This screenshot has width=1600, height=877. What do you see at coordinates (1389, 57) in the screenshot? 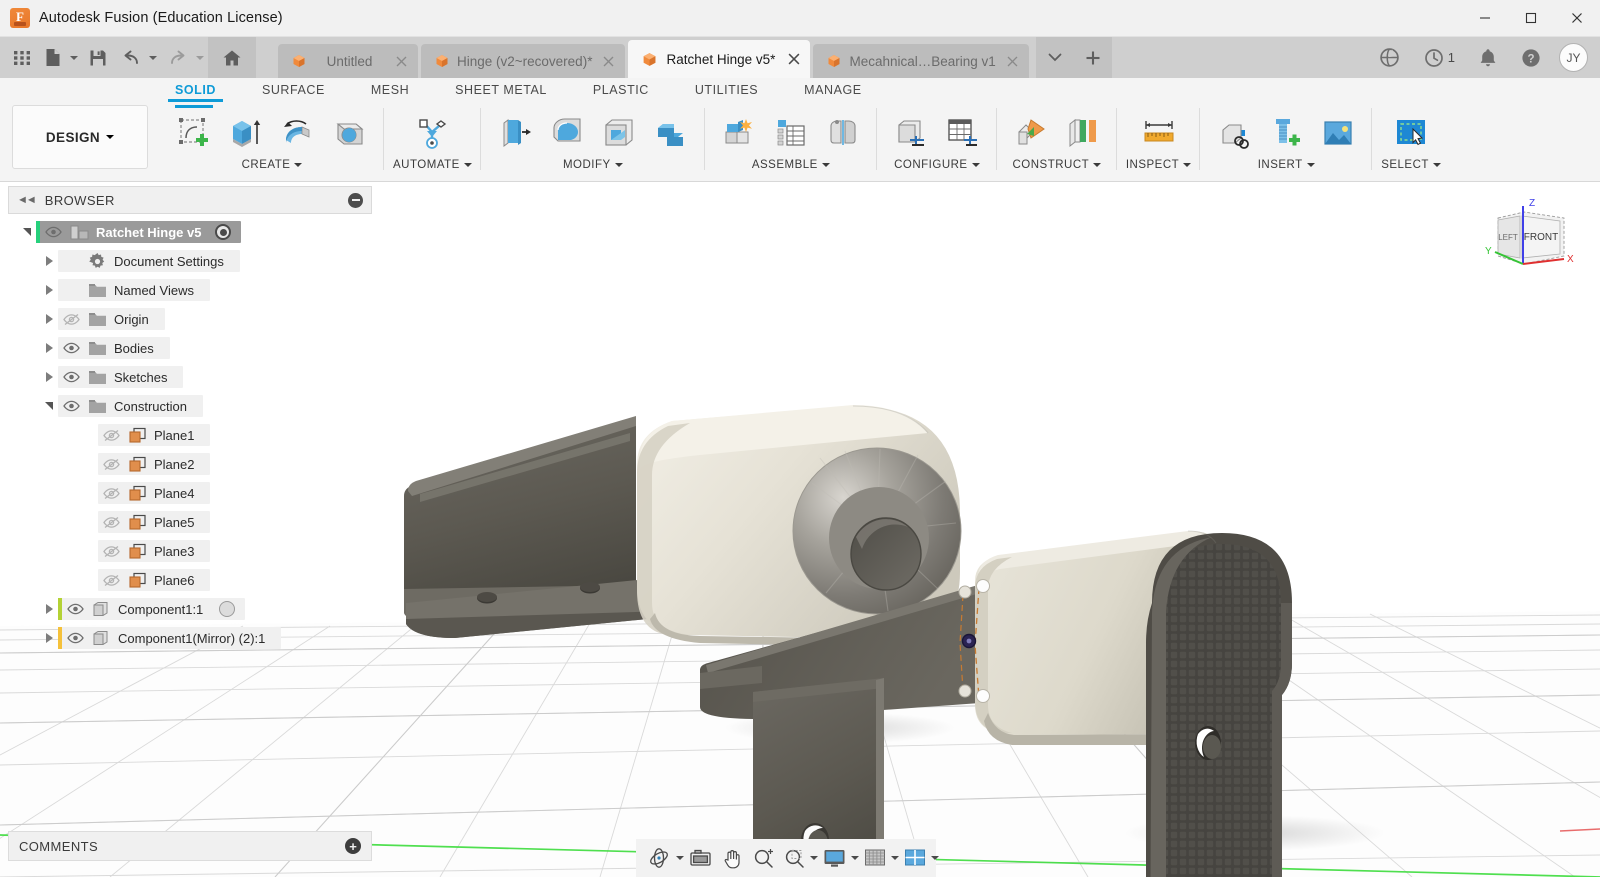
I see `extension-globe-icon` at bounding box center [1389, 57].